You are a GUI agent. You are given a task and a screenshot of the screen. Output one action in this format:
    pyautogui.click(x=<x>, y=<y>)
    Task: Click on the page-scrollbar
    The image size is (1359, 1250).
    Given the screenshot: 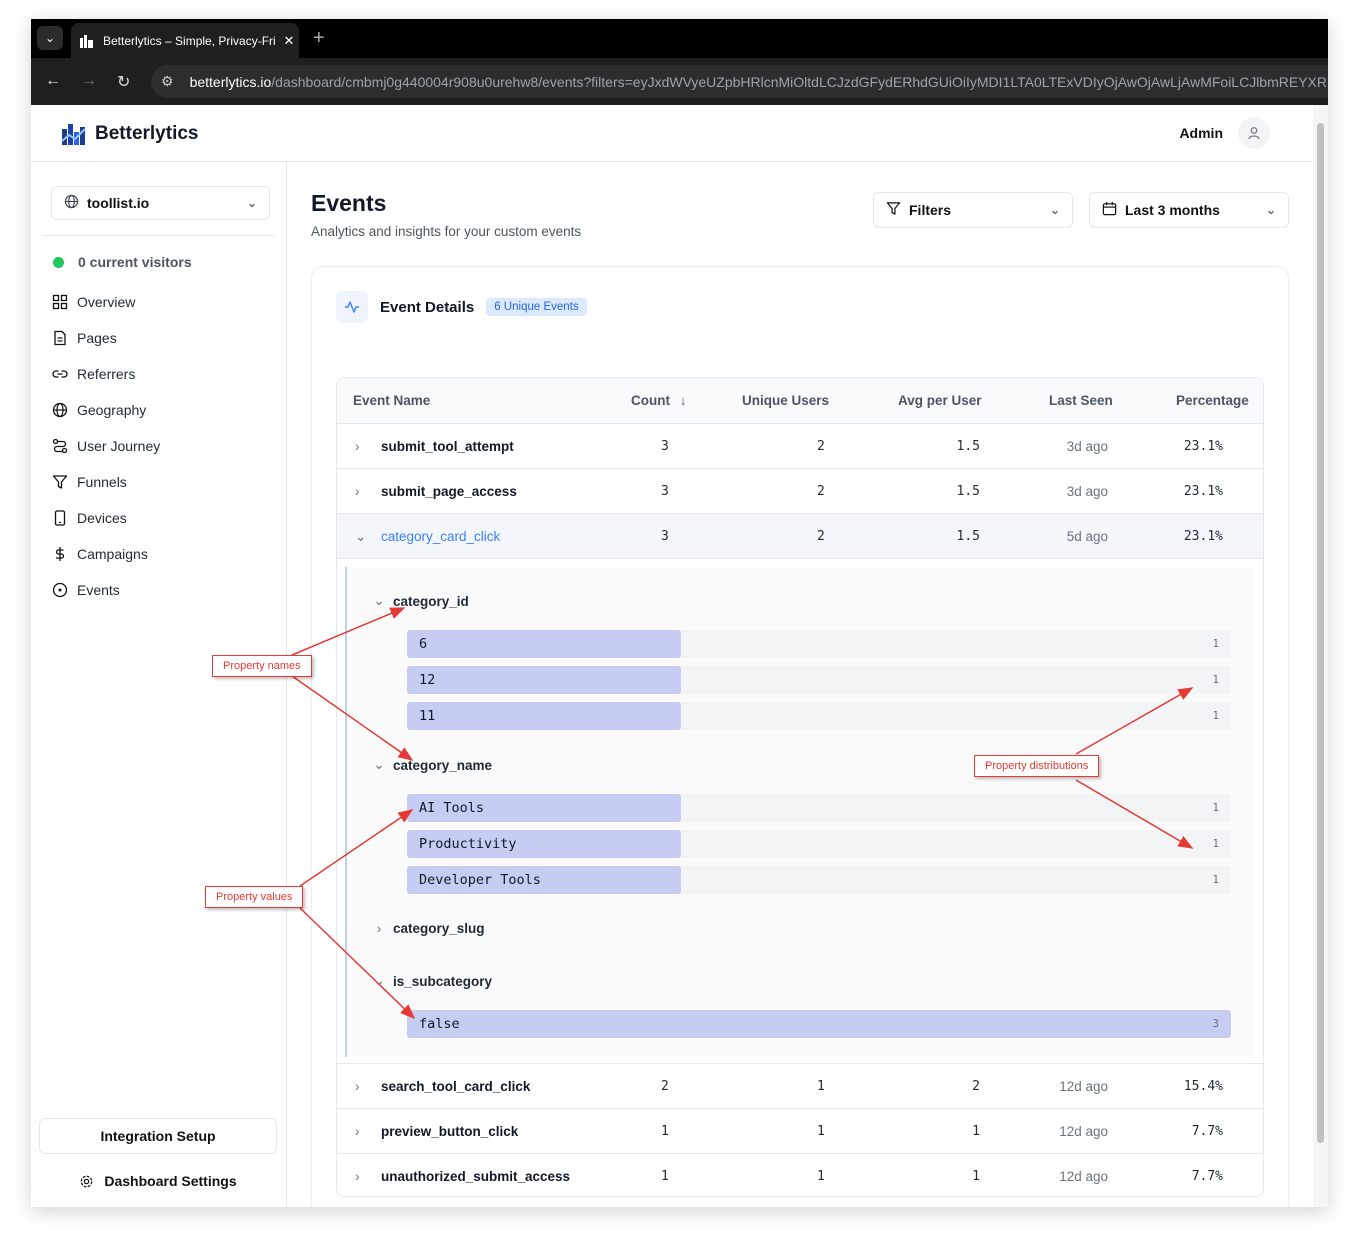 What is the action you would take?
    pyautogui.click(x=1320, y=656)
    